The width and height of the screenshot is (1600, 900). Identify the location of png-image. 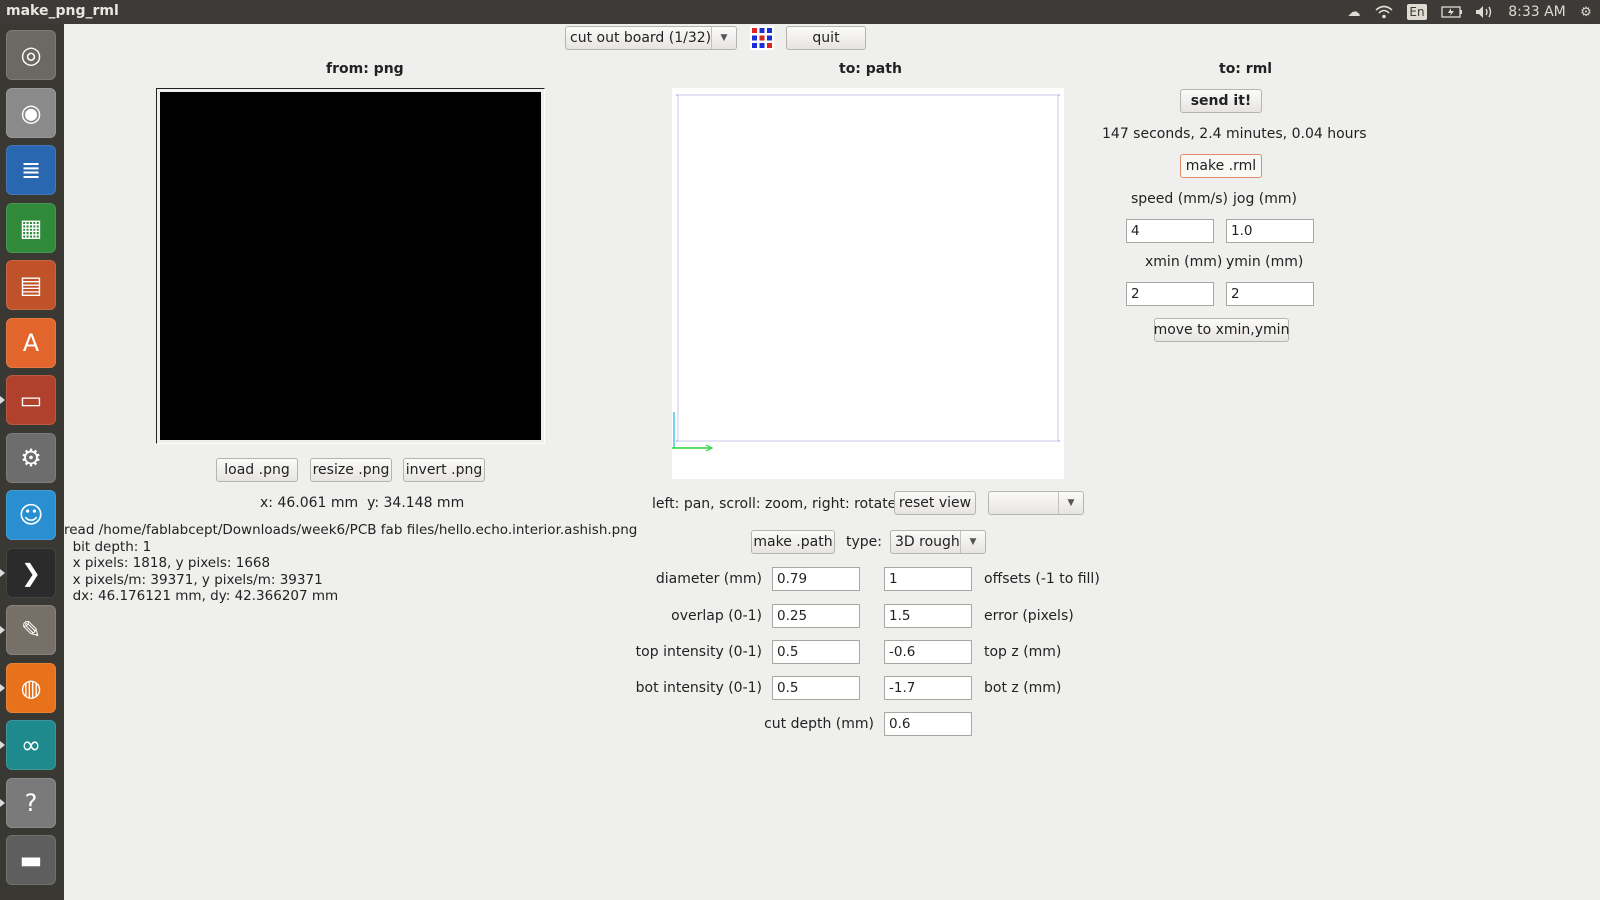
(350, 266).